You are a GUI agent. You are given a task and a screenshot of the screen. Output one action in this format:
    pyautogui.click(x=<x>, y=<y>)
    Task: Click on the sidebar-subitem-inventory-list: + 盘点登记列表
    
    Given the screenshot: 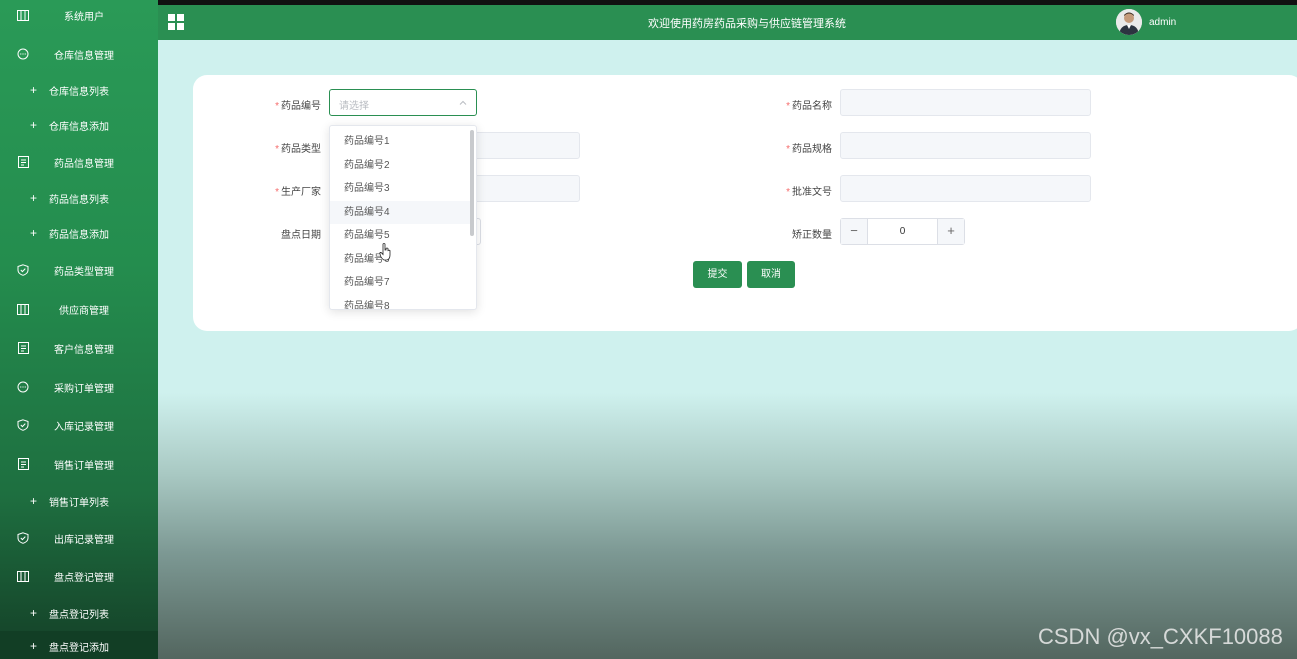 What is the action you would take?
    pyautogui.click(x=79, y=613)
    